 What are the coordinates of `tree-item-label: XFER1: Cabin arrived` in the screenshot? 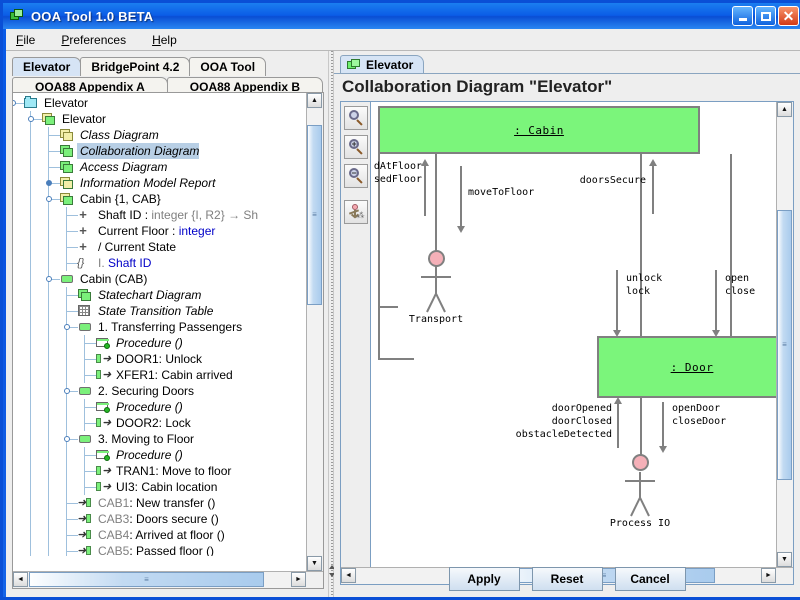 It's located at (174, 375).